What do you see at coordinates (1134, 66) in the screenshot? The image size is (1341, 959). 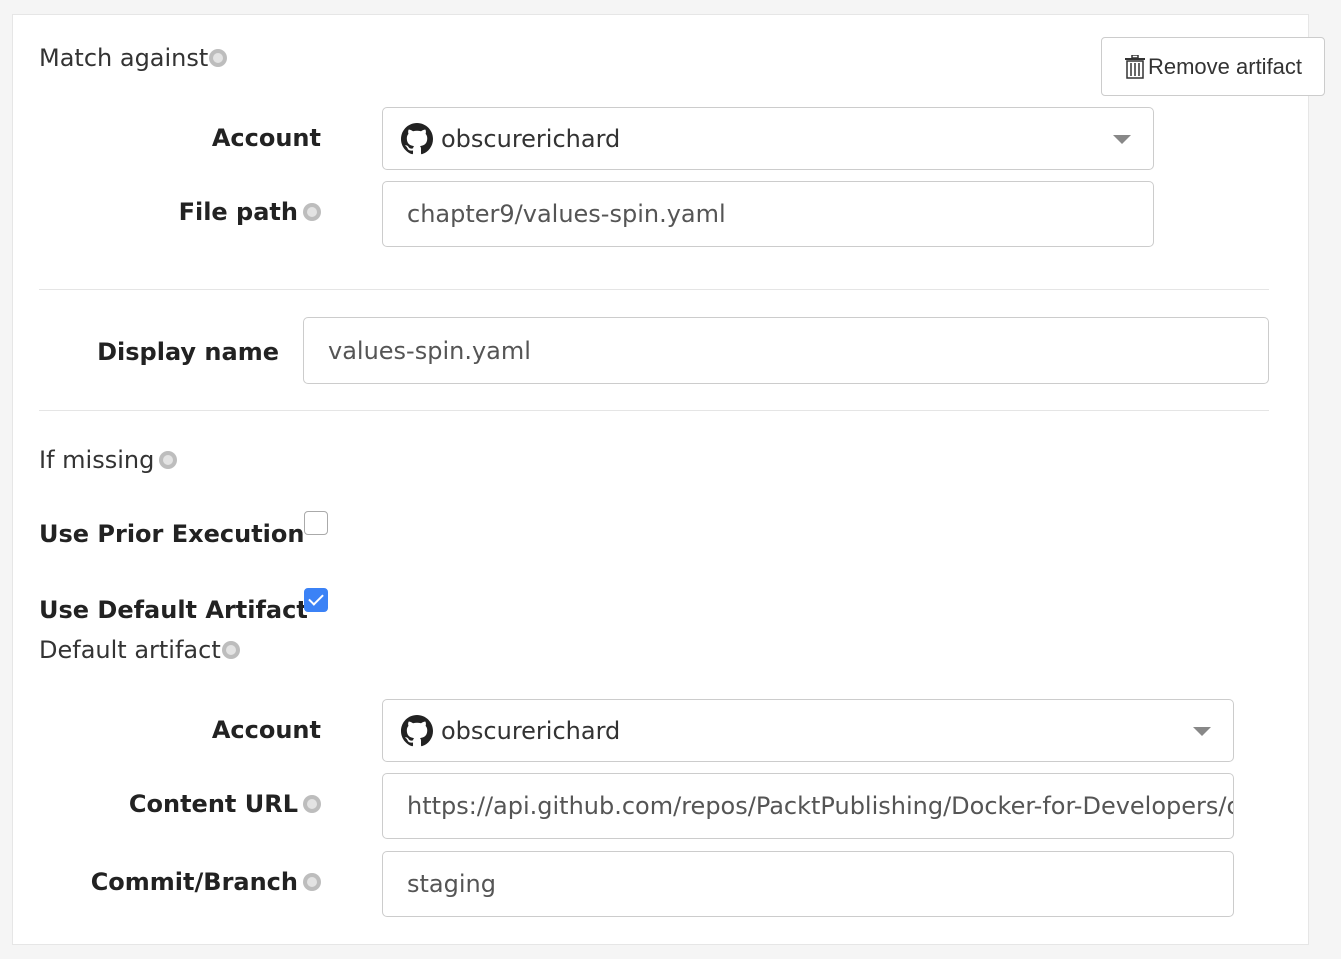 I see `trash-icon` at bounding box center [1134, 66].